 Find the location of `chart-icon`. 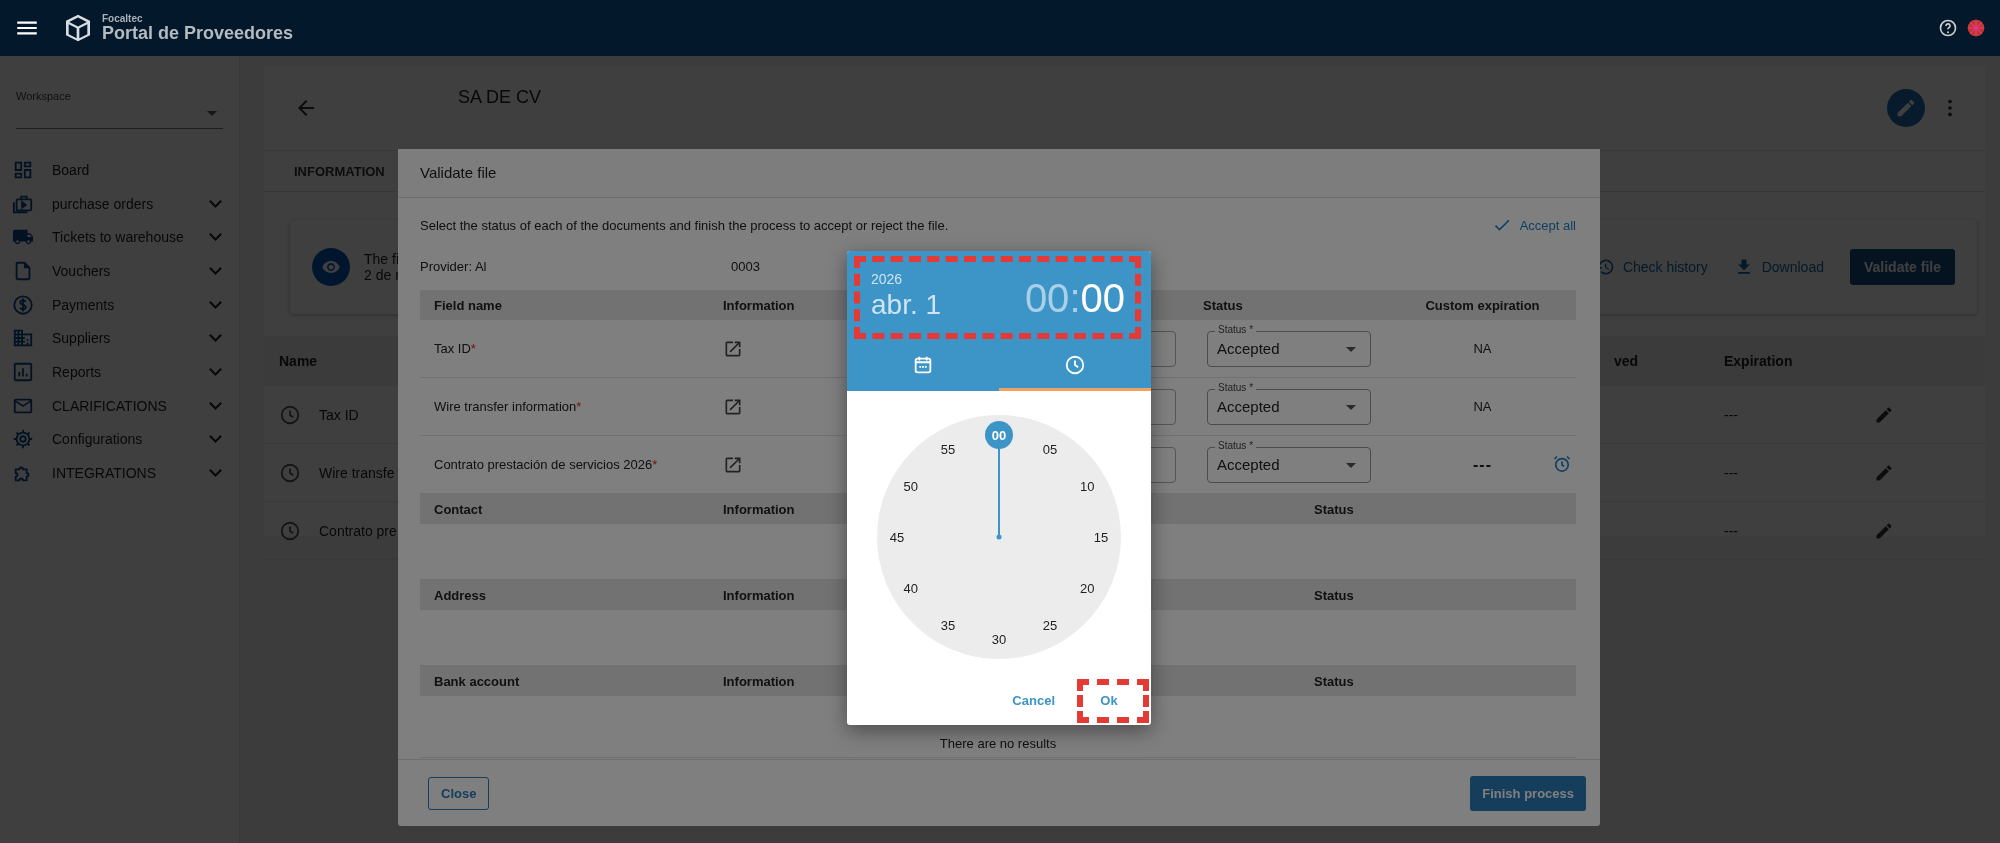

chart-icon is located at coordinates (23, 371).